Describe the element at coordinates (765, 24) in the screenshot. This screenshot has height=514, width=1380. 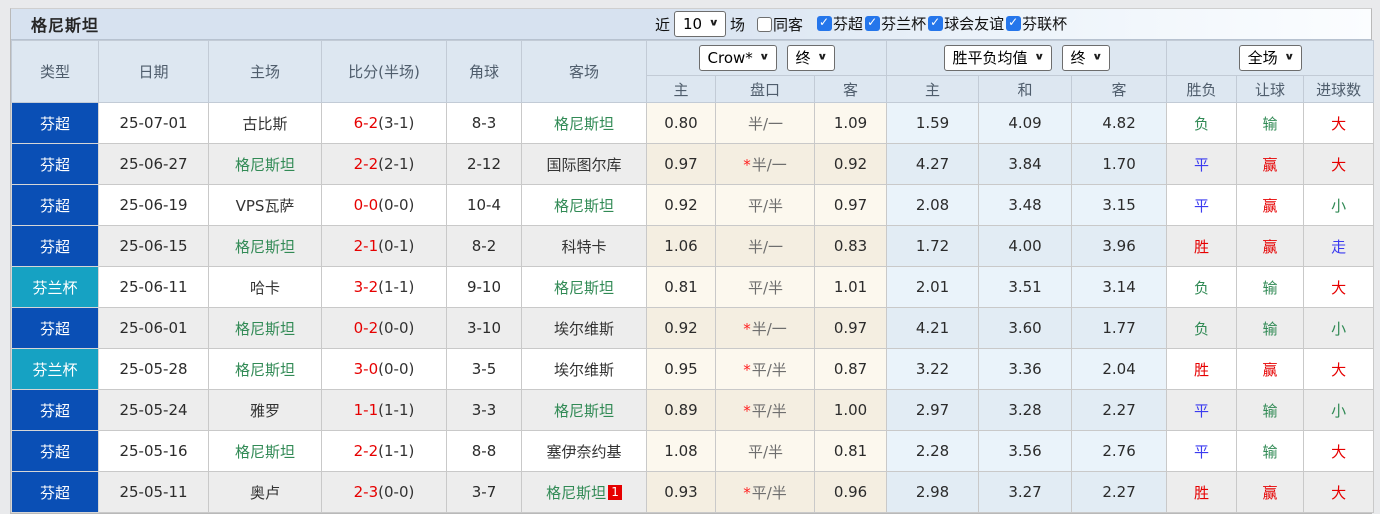
I see `same-away-checkbox` at that location.